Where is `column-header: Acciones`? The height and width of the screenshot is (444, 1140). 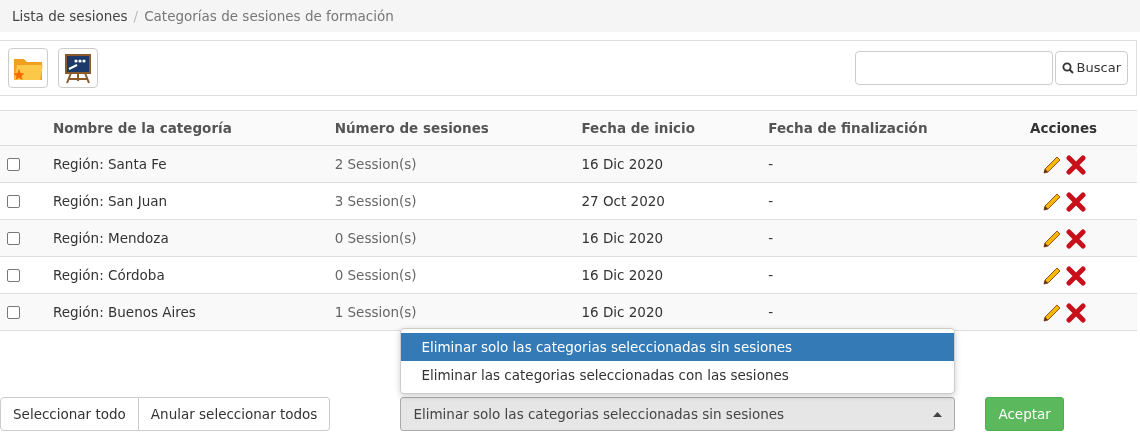
column-header: Acciones is located at coordinates (1063, 127).